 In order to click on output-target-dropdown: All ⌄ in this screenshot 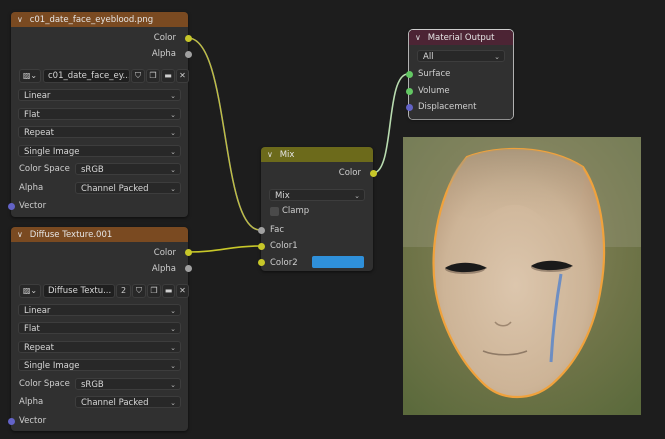, I will do `click(461, 56)`.